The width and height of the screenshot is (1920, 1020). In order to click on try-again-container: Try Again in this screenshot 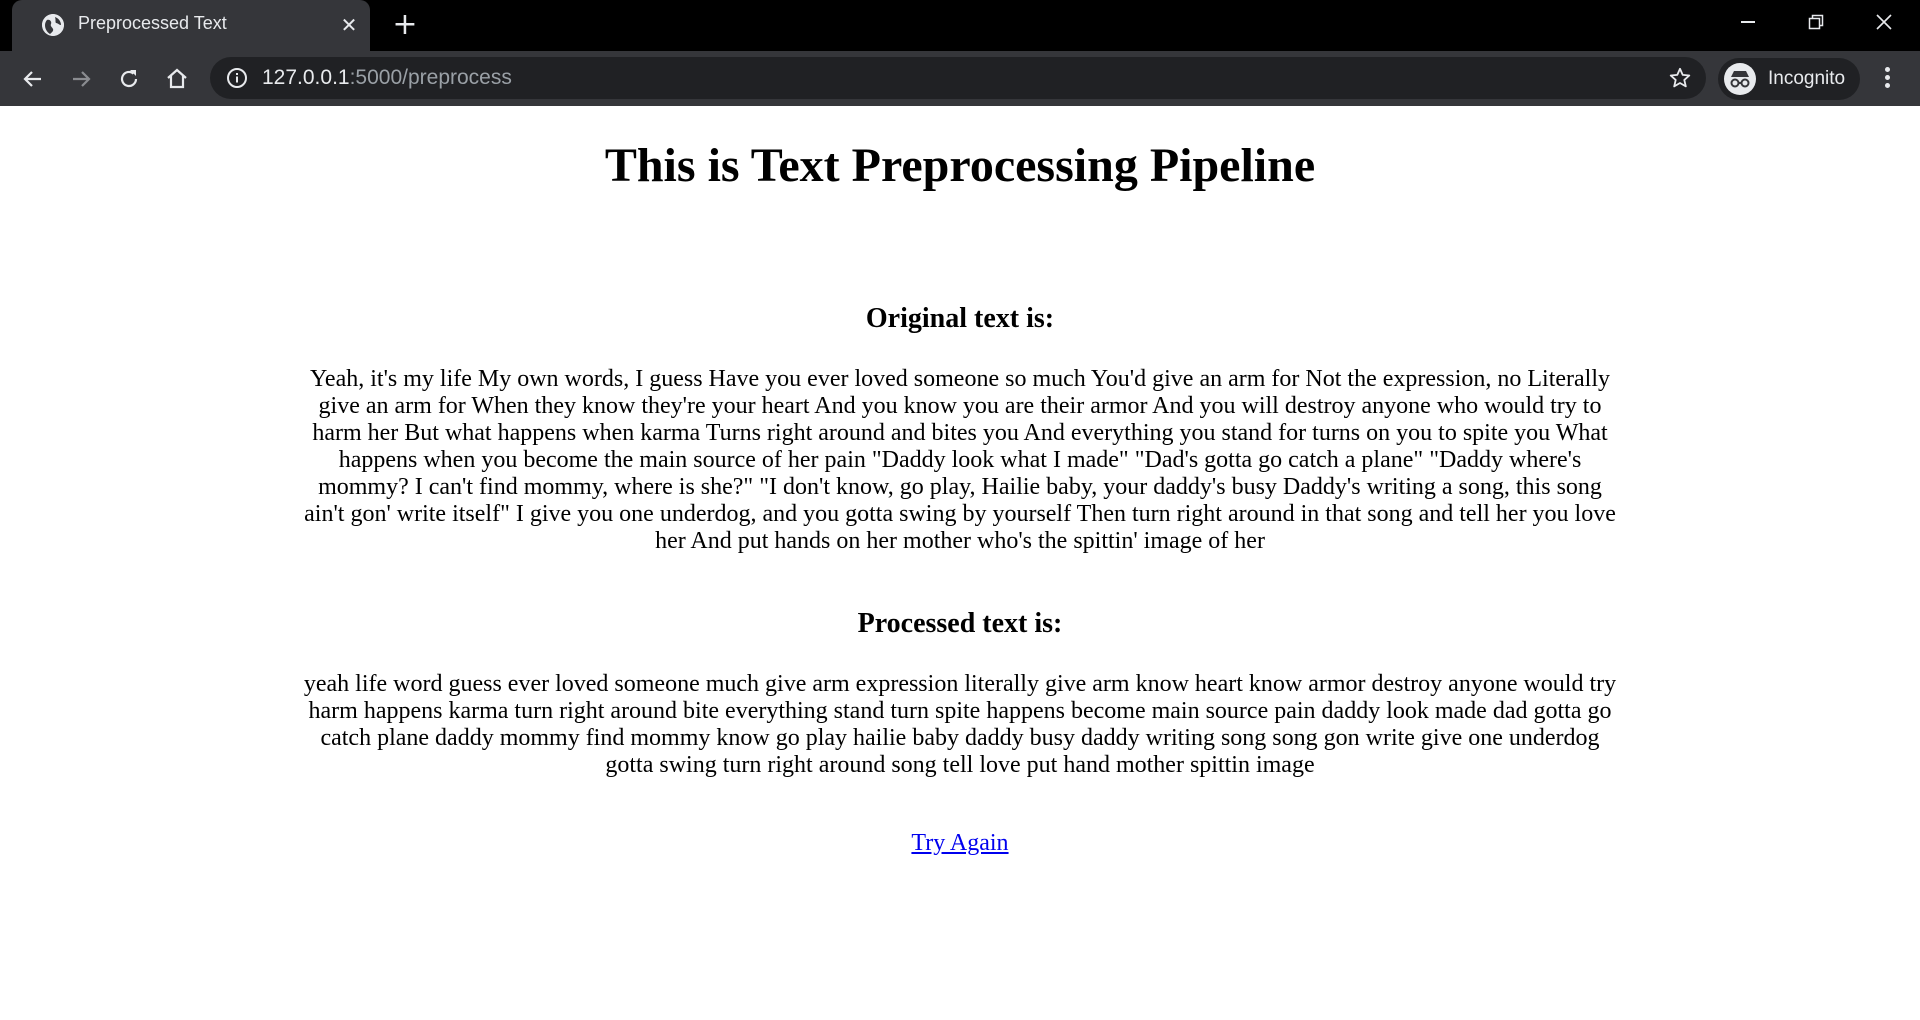, I will do `click(960, 843)`.